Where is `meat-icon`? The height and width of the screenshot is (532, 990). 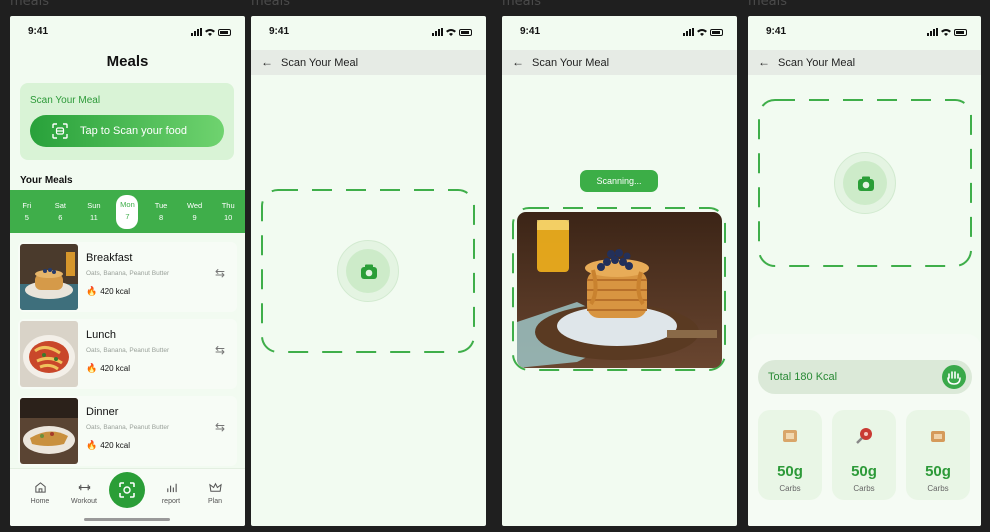
meat-icon is located at coordinates (864, 436).